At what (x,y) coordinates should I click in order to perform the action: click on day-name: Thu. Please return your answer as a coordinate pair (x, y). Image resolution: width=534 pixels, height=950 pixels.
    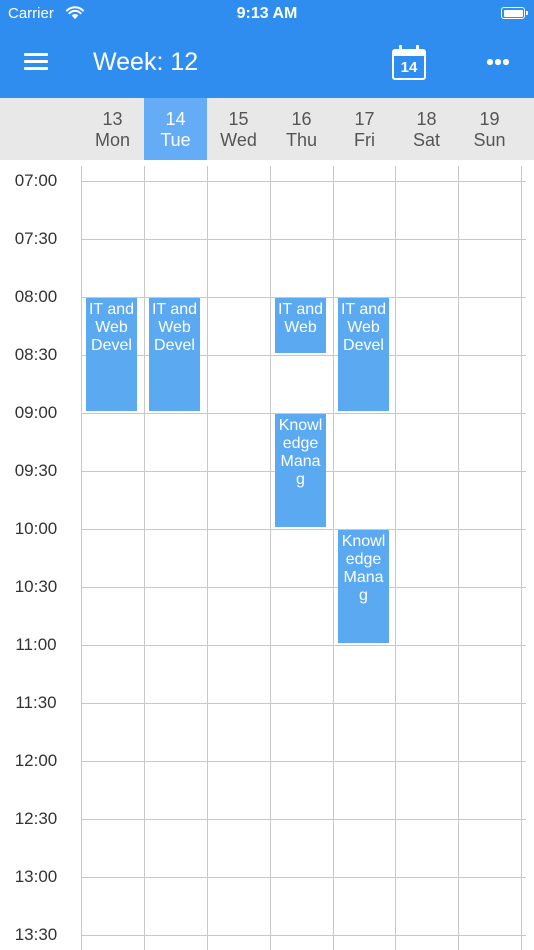
    Looking at the image, I should click on (301, 140).